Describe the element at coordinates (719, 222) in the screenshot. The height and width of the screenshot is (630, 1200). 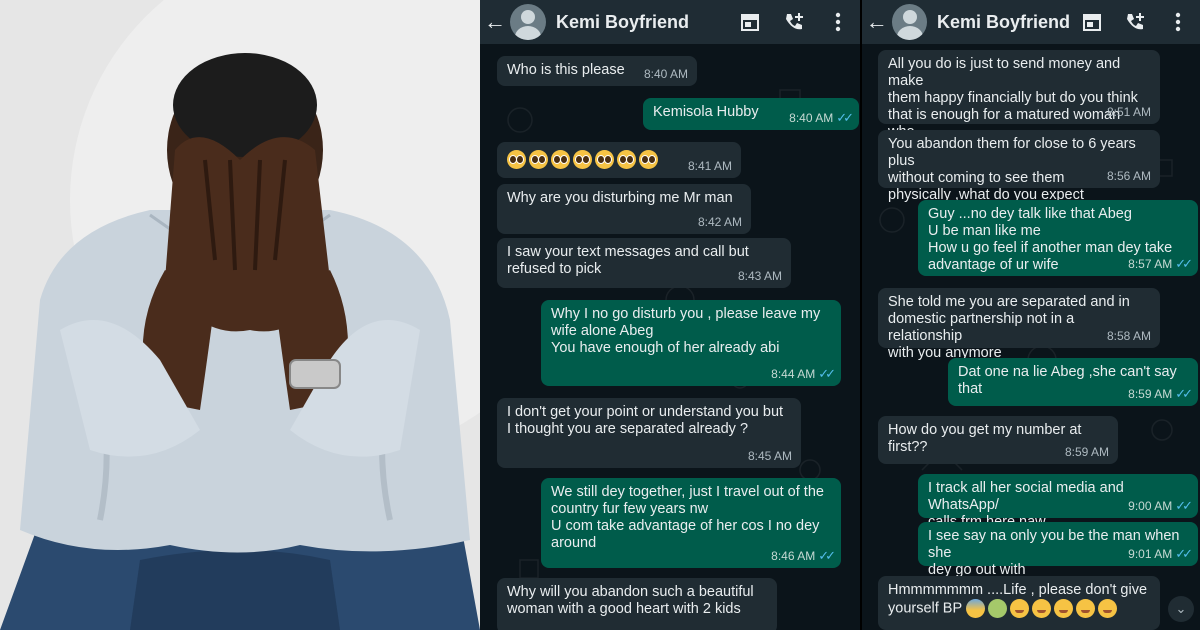
I see `message-time: 8:42 AM` at that location.